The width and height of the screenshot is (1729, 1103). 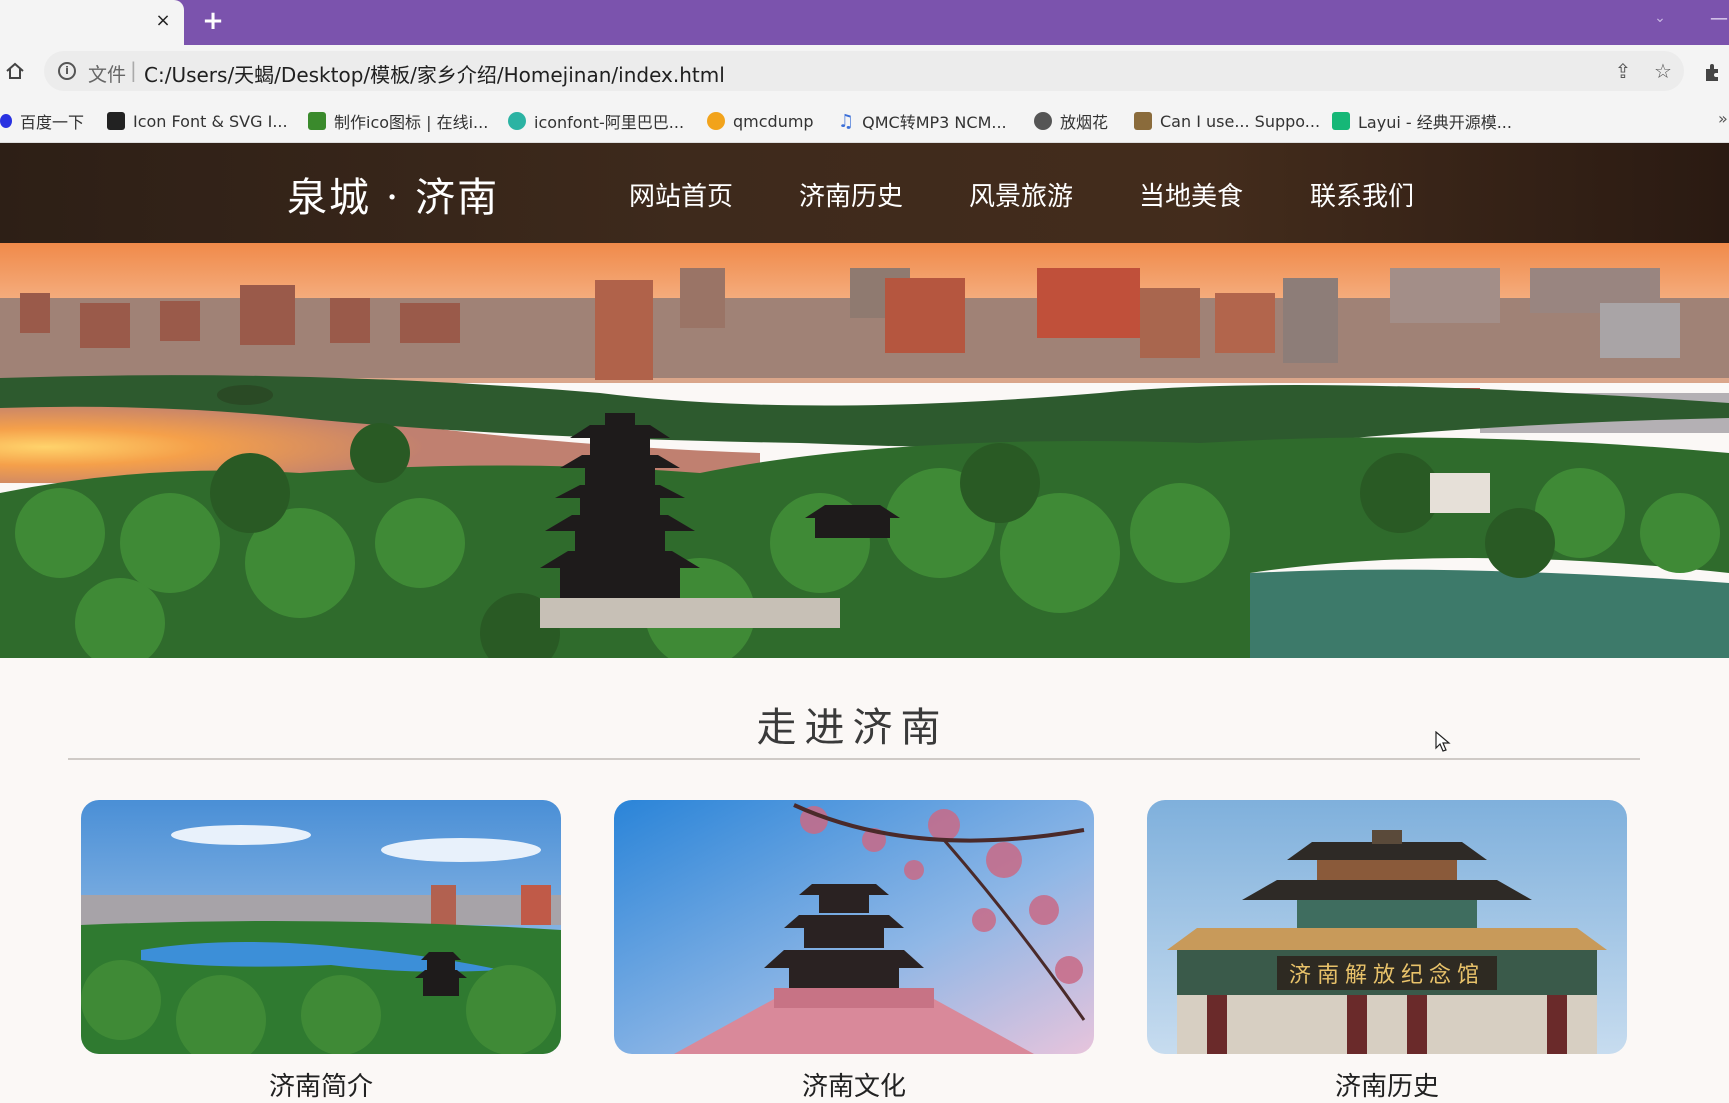 I want to click on baidu-icon, so click(x=6, y=121).